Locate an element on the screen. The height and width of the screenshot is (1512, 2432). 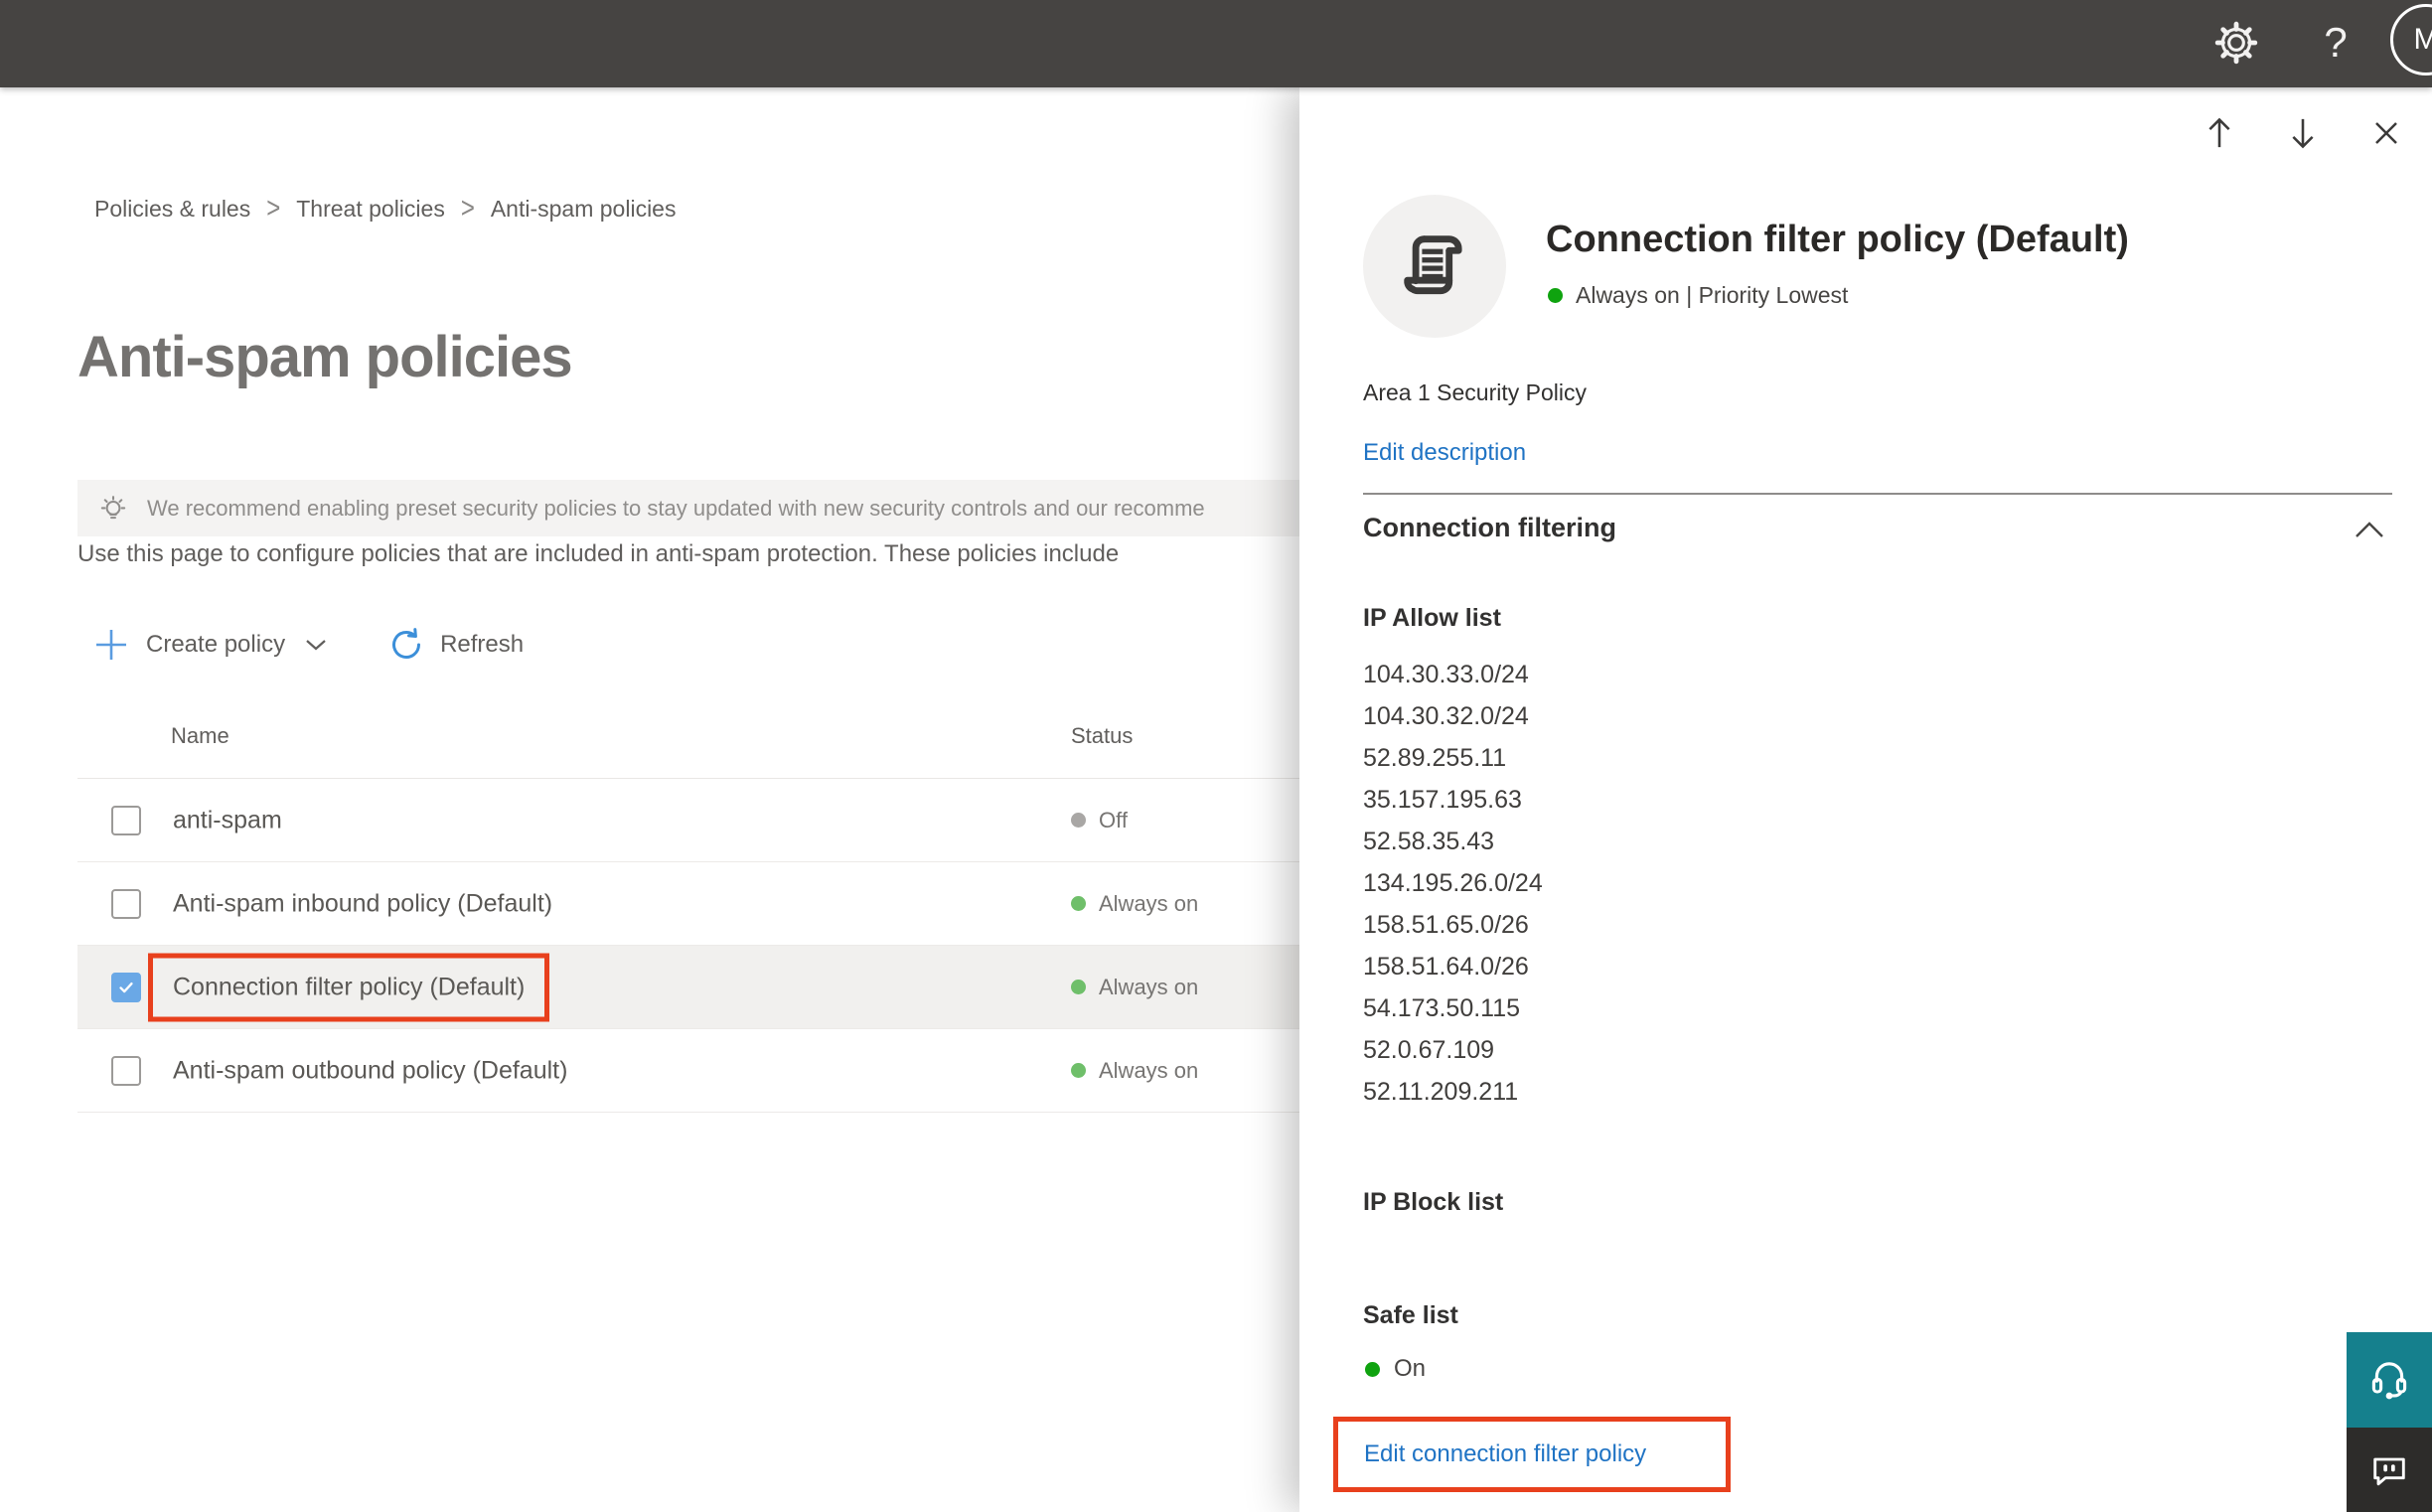
previous-item-button is located at coordinates (2219, 133).